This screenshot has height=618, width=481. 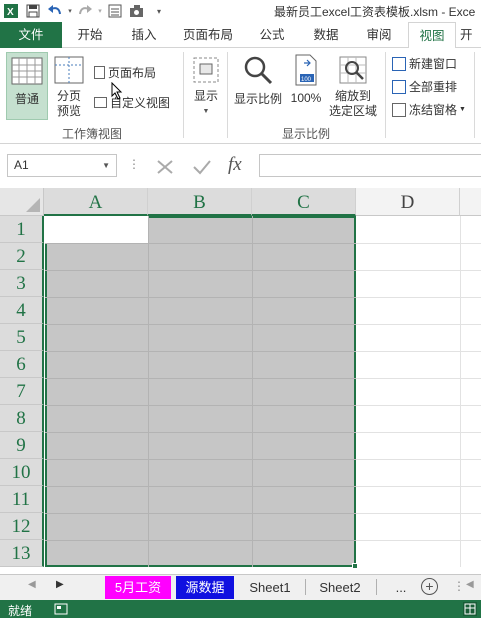 What do you see at coordinates (21, 165) in the screenshot?
I see `name-box-value: A1` at bounding box center [21, 165].